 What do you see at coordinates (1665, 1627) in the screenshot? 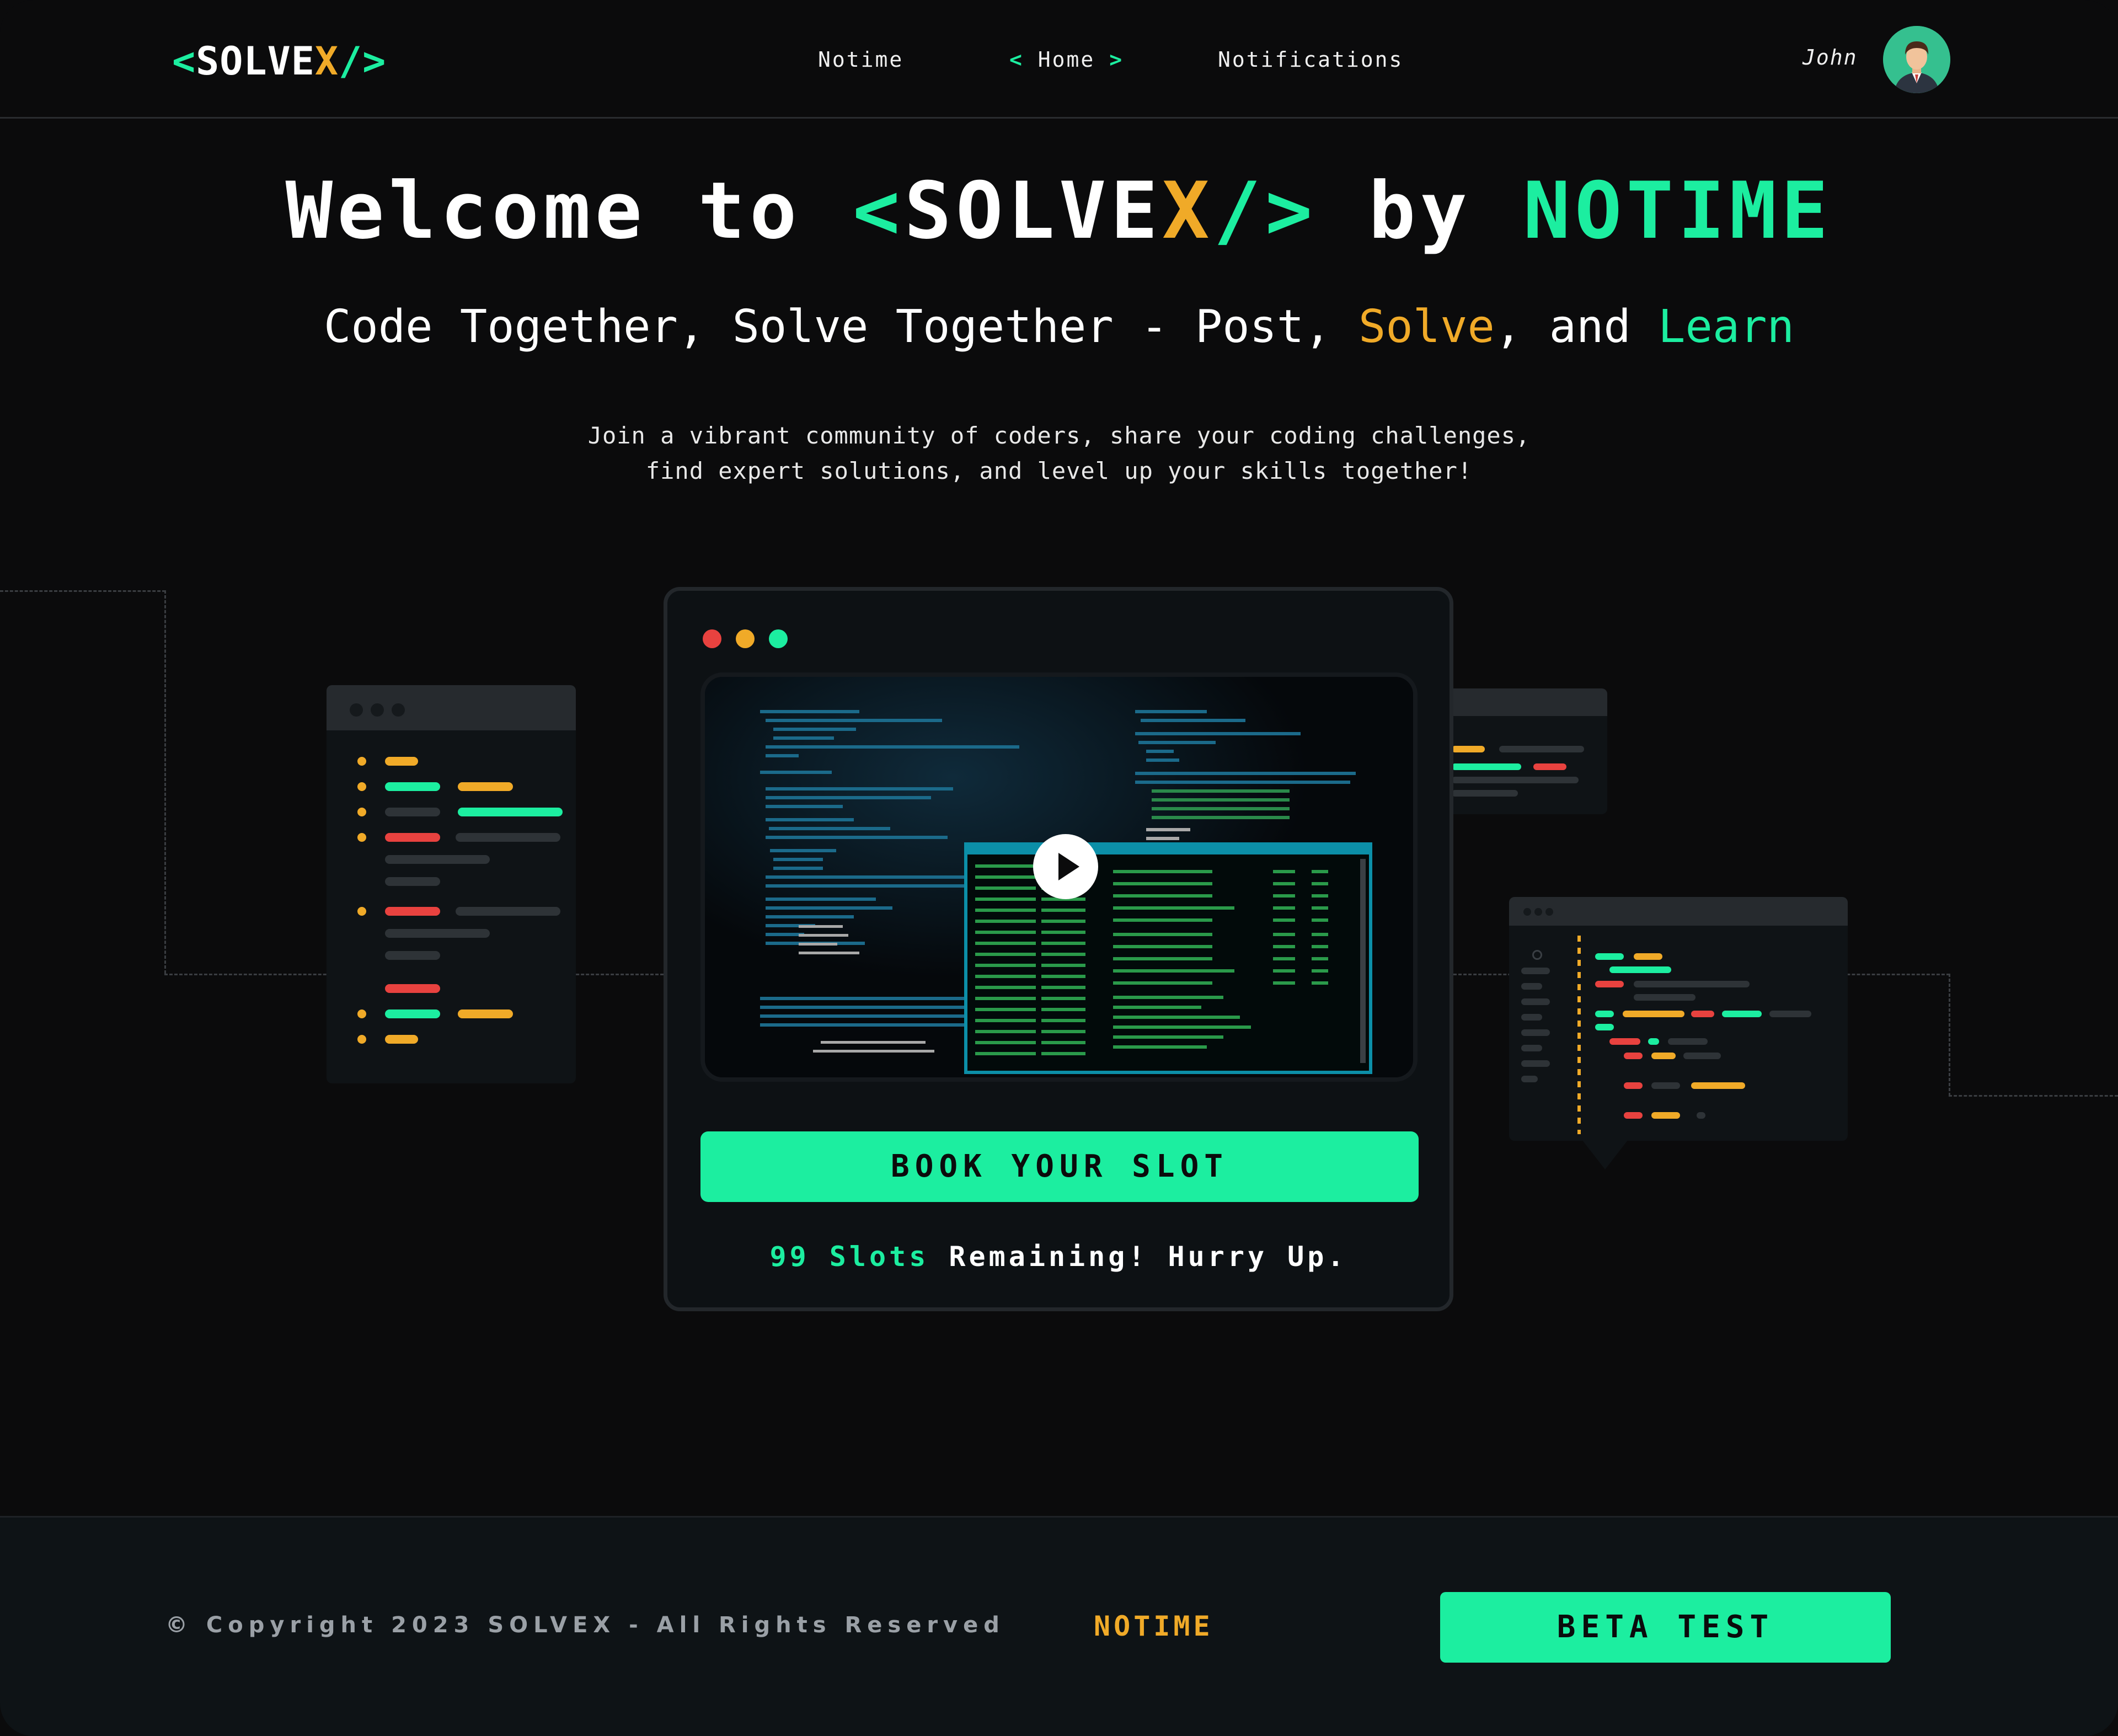
I see `beta-test-button: BETA TEST` at bounding box center [1665, 1627].